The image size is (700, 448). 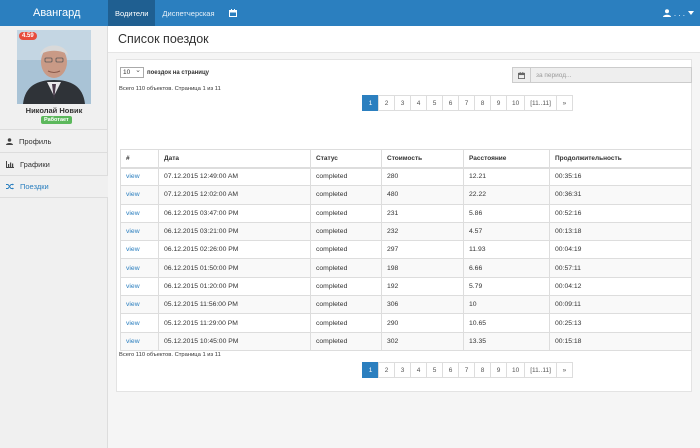 I want to click on brand-logo: Авангард, so click(x=54, y=13).